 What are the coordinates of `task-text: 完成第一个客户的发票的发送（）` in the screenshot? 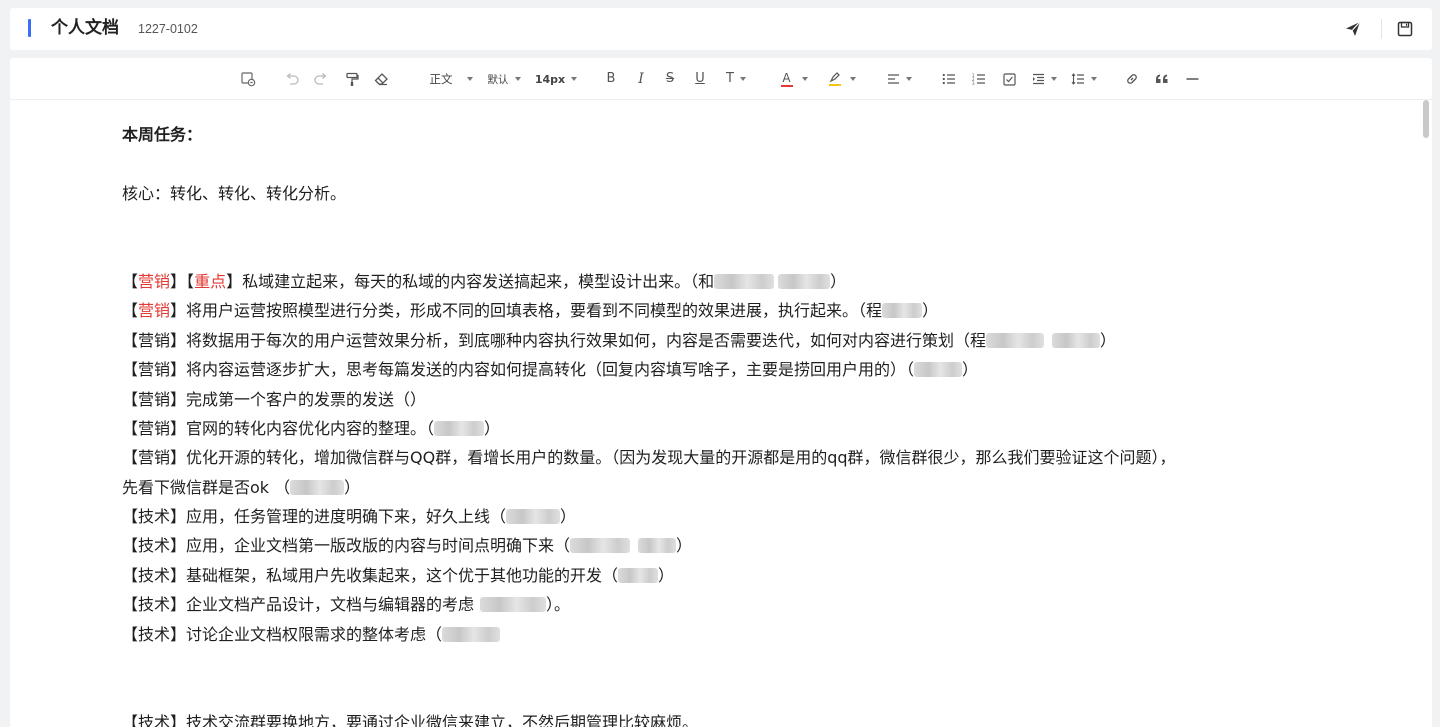 It's located at (306, 399).